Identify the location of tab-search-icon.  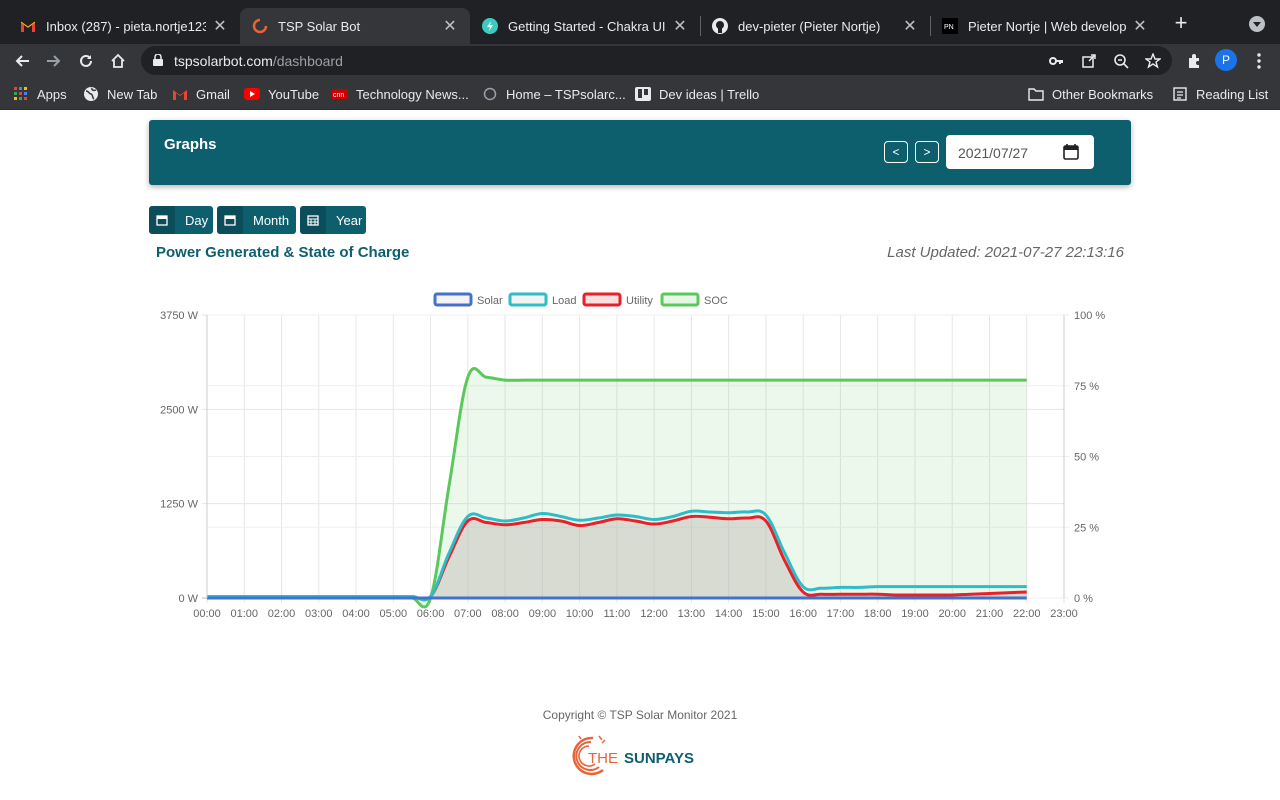
(1257, 24).